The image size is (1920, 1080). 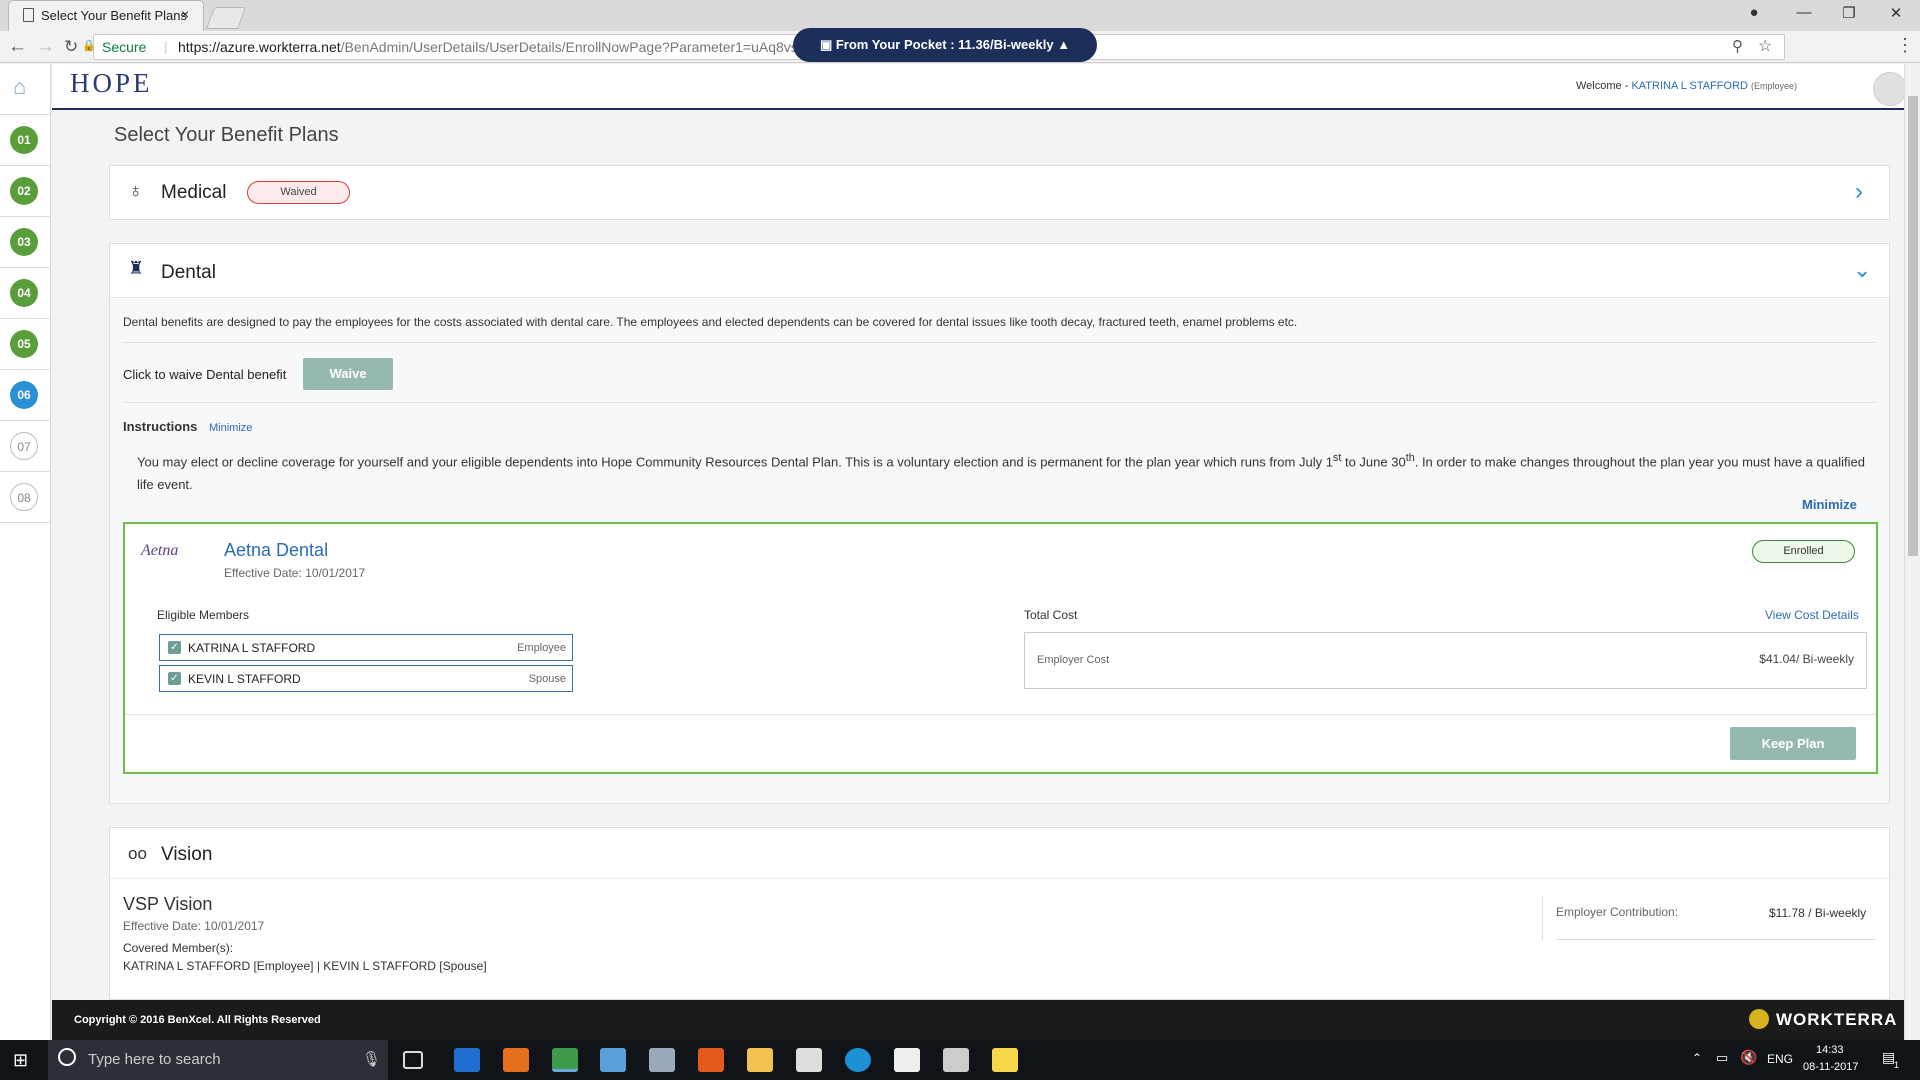 I want to click on tooth-icon: ♜, so click(x=136, y=268).